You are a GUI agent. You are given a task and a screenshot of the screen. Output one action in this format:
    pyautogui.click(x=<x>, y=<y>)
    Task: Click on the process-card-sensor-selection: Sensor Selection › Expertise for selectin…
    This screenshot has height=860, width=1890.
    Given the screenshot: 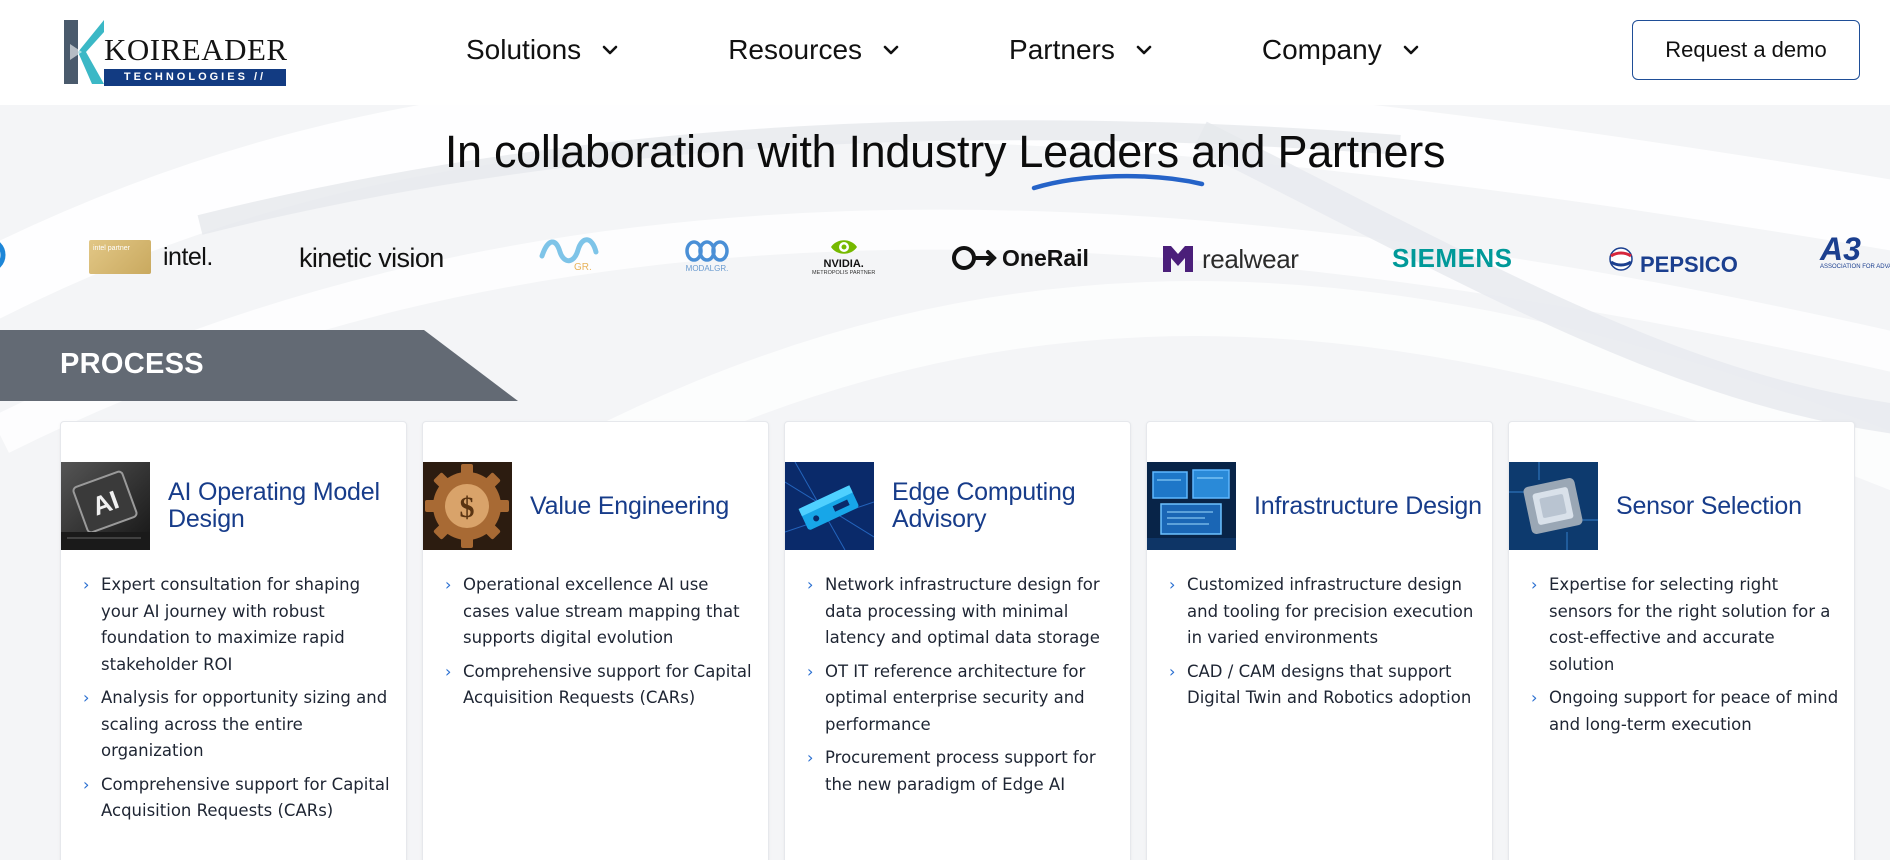 What is the action you would take?
    pyautogui.click(x=1681, y=640)
    